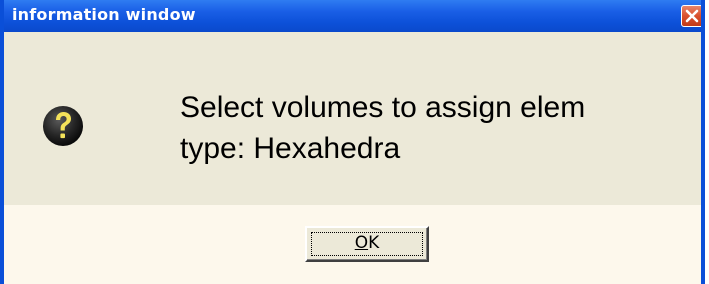 The height and width of the screenshot is (284, 709). I want to click on close-icon, so click(692, 16).